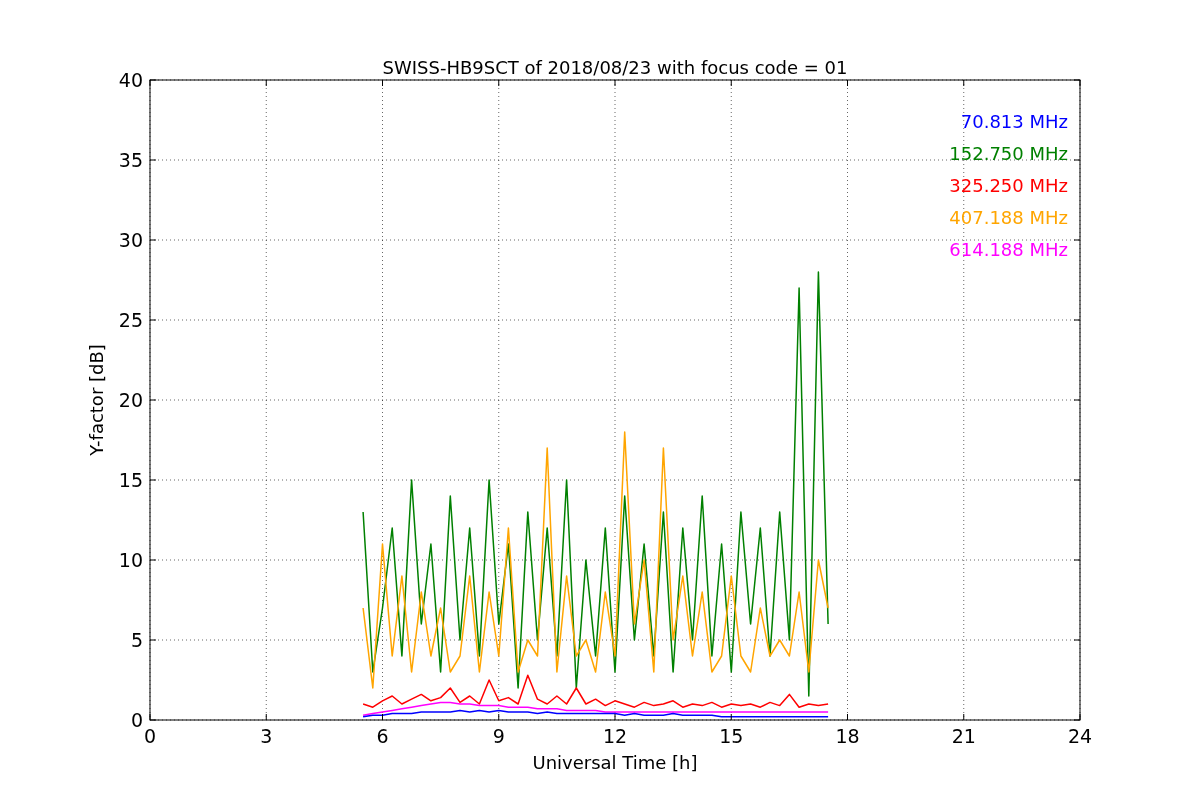 The image size is (1200, 800). Describe the element at coordinates (130, 240) in the screenshot. I see `tick-label: 30` at that location.